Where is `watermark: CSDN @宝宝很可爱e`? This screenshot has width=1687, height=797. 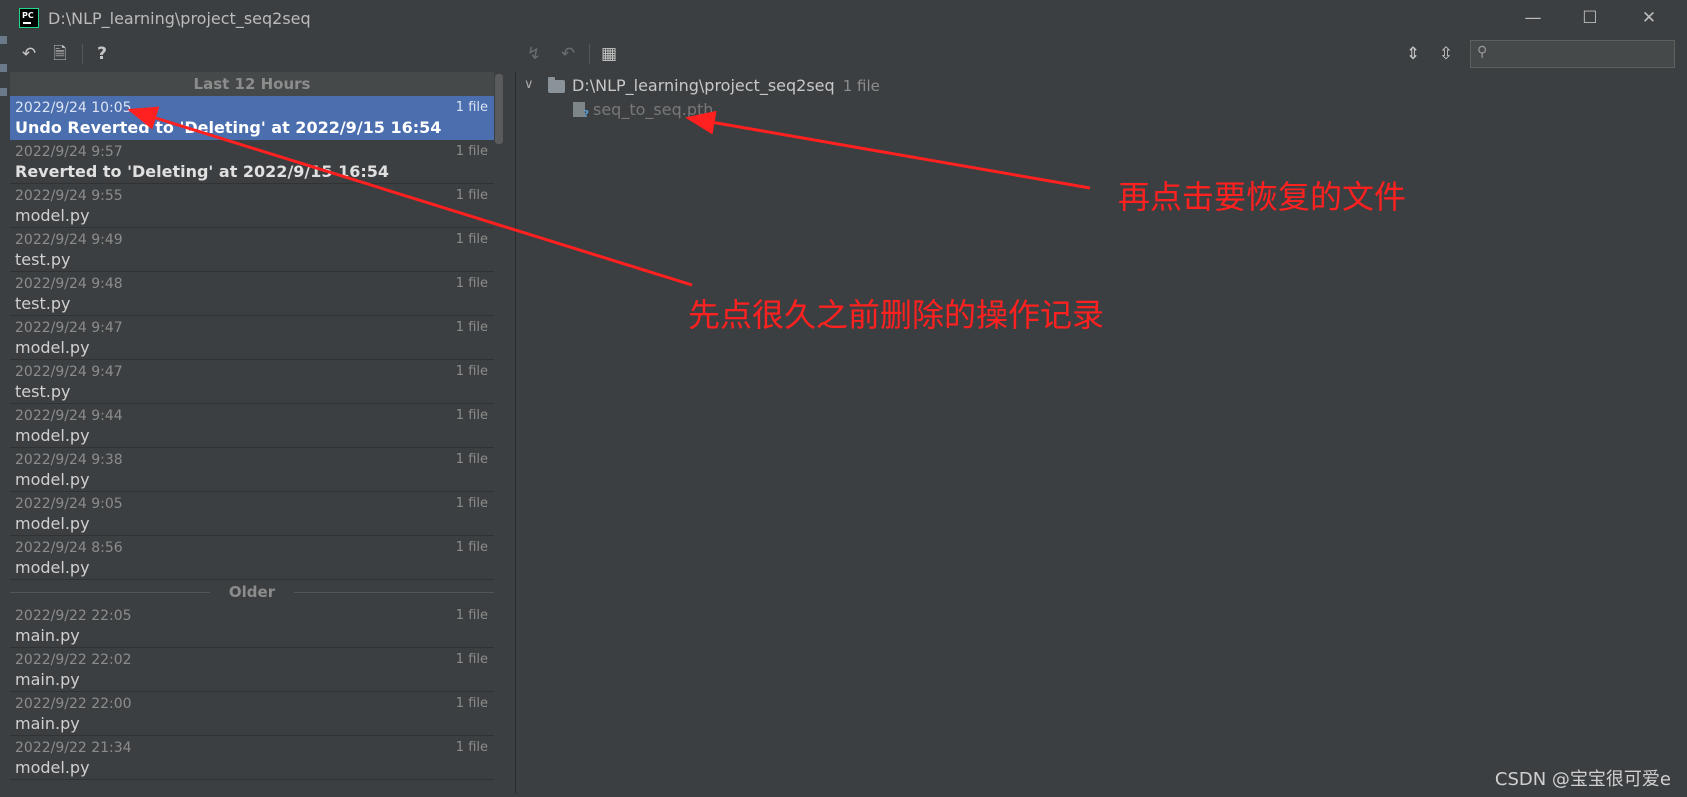 watermark: CSDN @宝宝很可爱e is located at coordinates (1582, 779).